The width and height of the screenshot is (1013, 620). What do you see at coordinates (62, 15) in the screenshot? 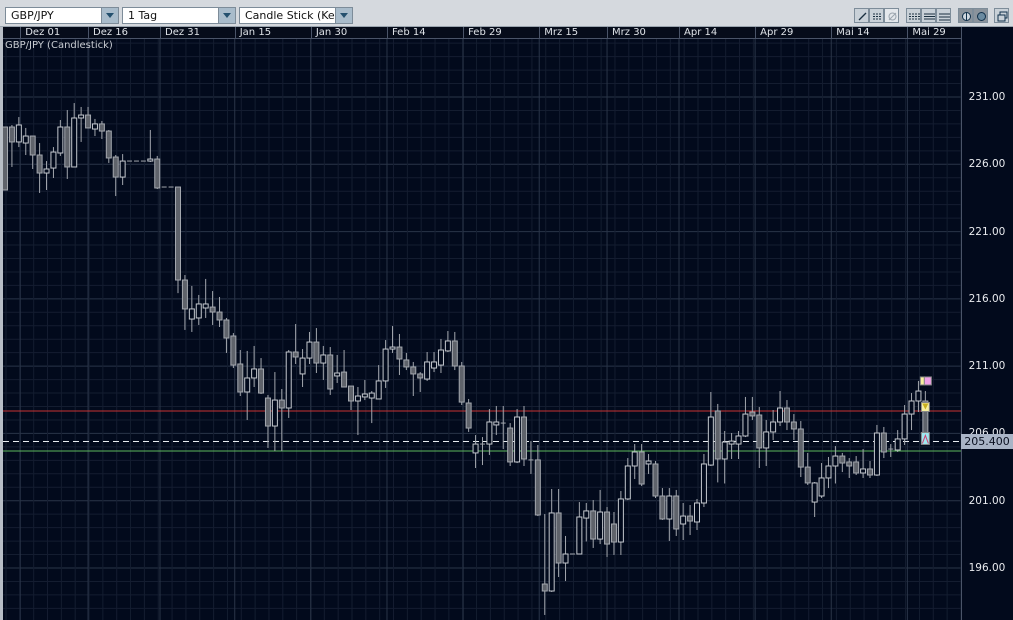
I see `symbol-dropdown: GBP/JPY` at bounding box center [62, 15].